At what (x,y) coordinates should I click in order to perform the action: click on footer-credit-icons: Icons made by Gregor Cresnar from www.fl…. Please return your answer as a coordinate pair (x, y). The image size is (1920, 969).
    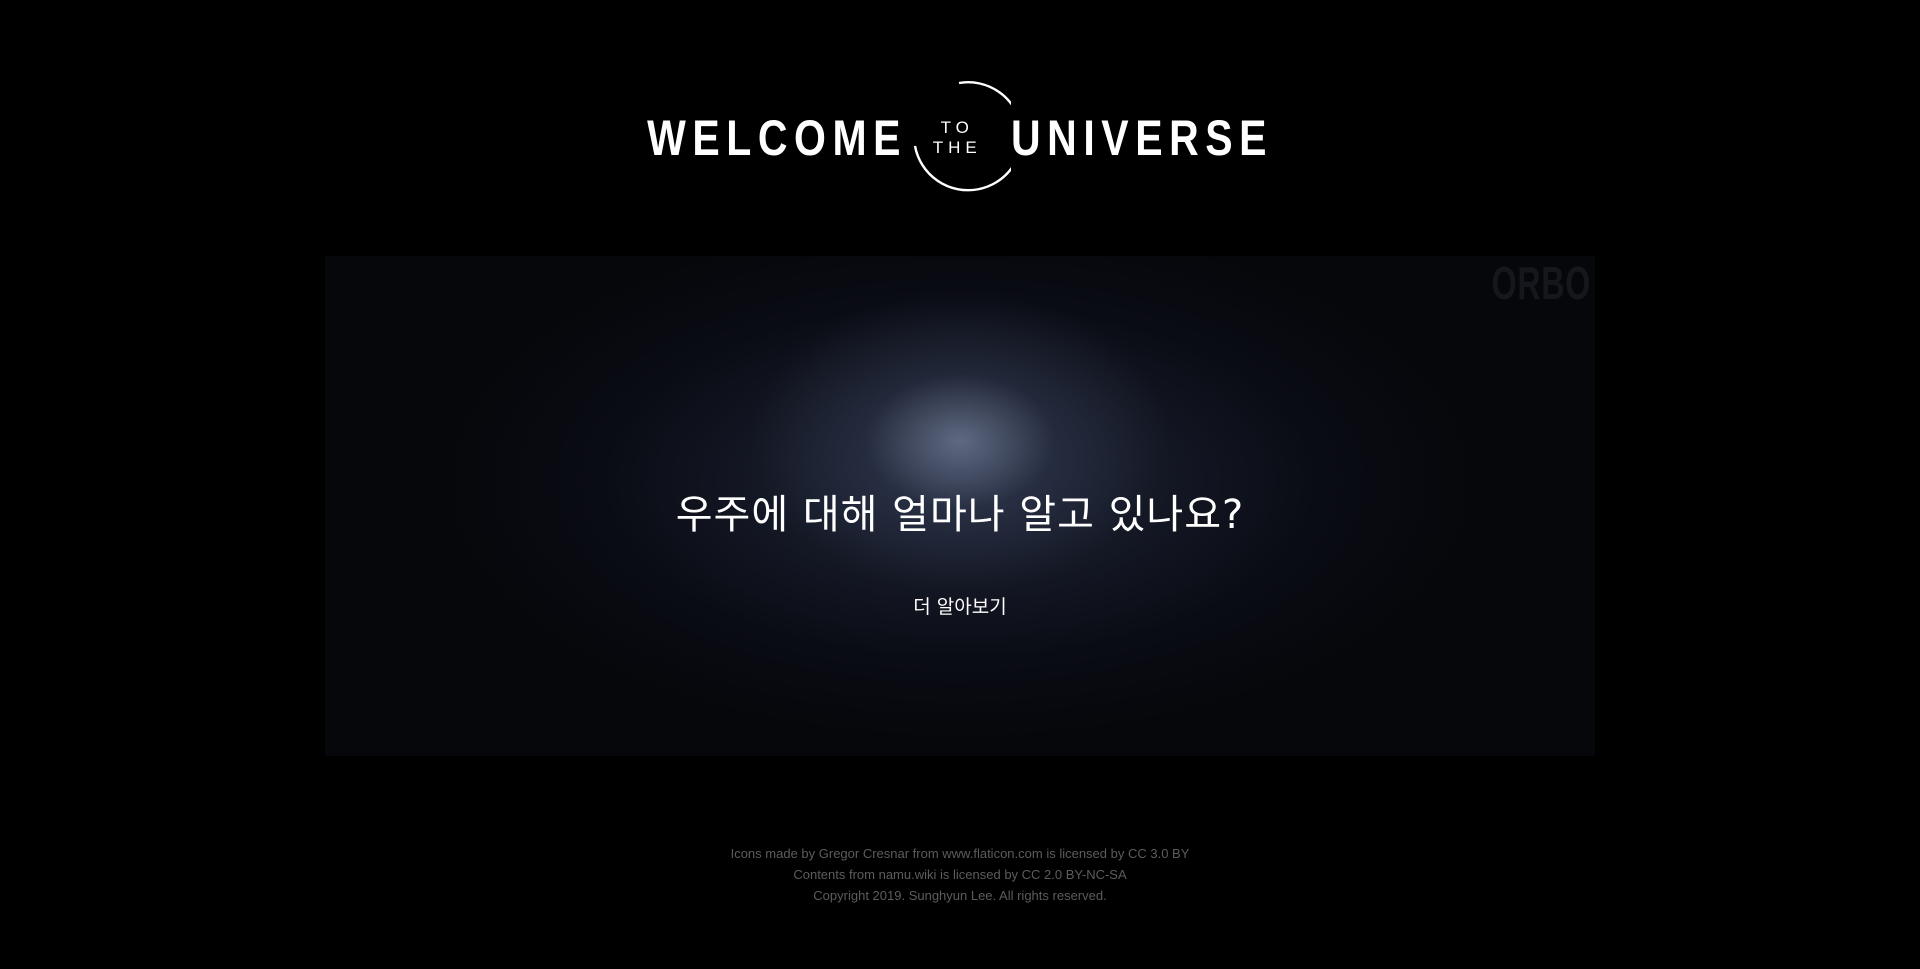
    Looking at the image, I should click on (960, 853).